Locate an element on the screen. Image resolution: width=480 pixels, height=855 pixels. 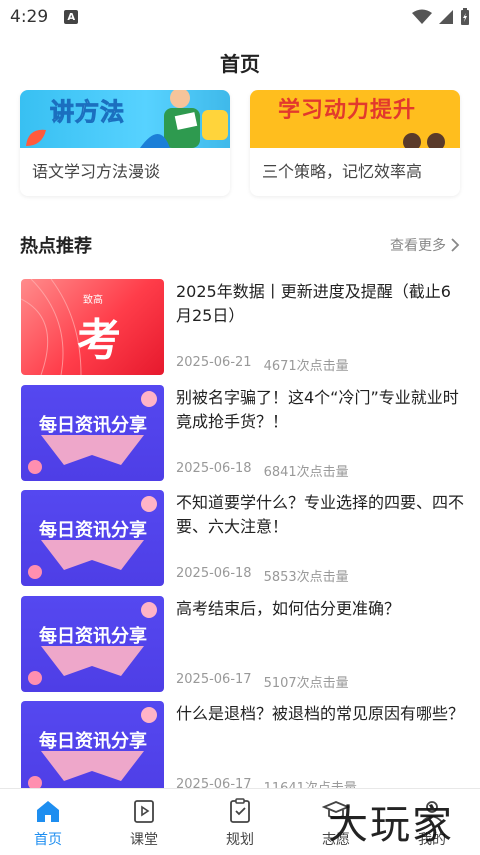
news-views: 6841次点击量 is located at coordinates (306, 472).